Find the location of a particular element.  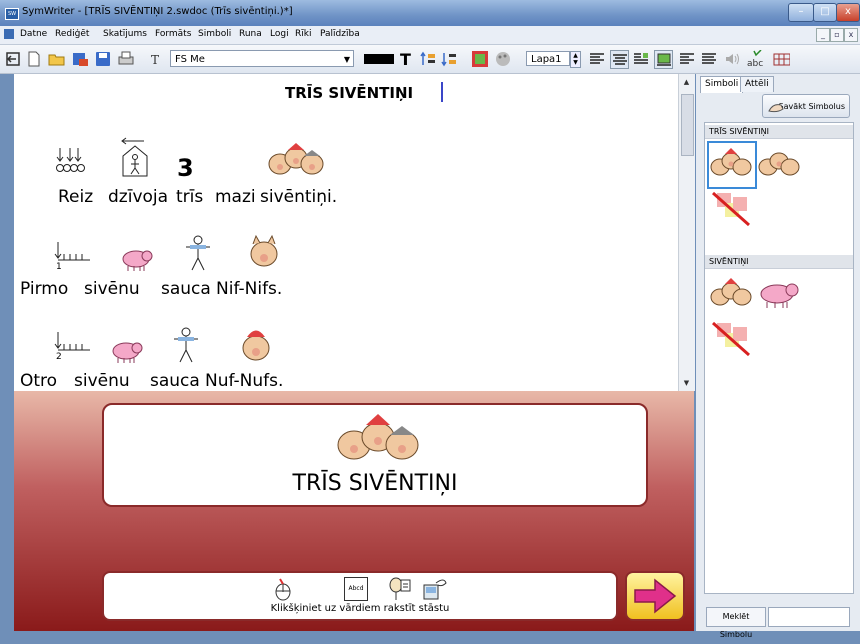

scroll-up-arrow-icon: ▲ is located at coordinates (686, 82).